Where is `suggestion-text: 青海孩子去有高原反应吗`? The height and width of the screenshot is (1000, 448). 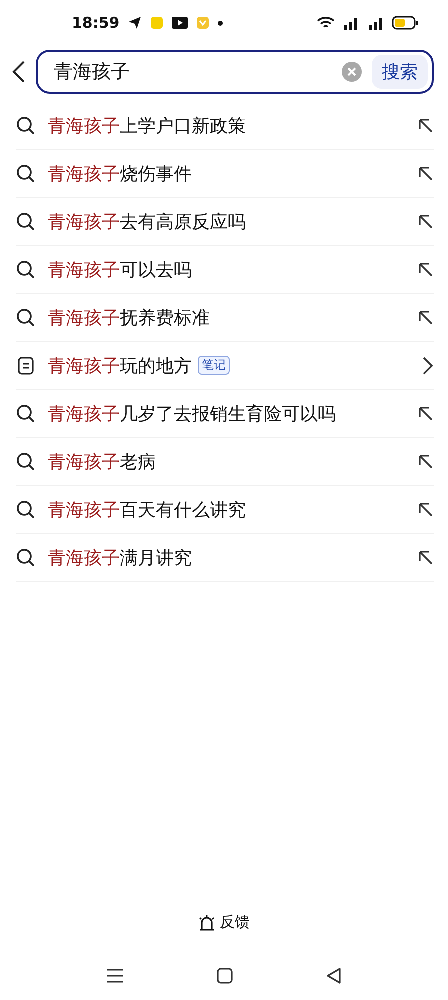
suggestion-text: 青海孩子去有高原反应吗 is located at coordinates (147, 222).